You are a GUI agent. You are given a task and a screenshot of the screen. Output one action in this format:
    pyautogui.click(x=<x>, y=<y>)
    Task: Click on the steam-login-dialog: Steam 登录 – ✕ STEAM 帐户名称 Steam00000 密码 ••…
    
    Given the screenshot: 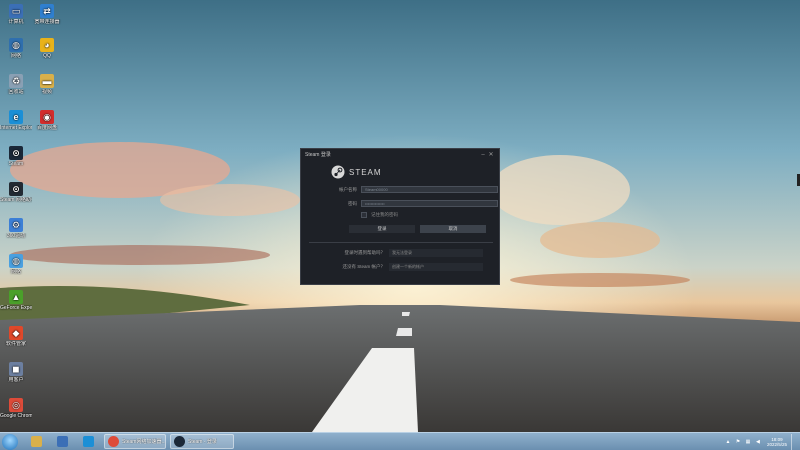 What is the action you would take?
    pyautogui.click(x=400, y=216)
    